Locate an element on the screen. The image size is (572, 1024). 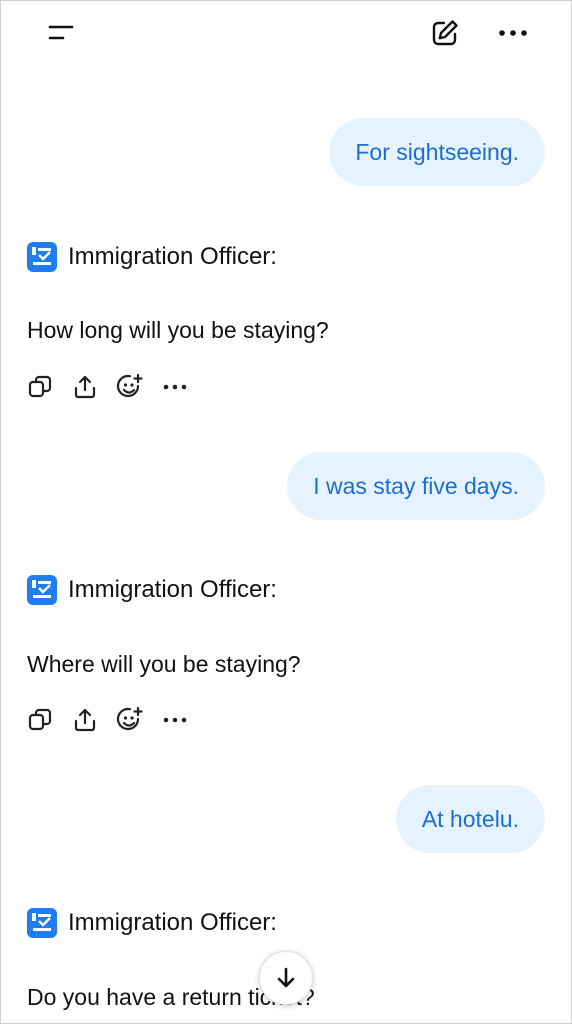
user-message-text: At hotelu. is located at coordinates (470, 818).